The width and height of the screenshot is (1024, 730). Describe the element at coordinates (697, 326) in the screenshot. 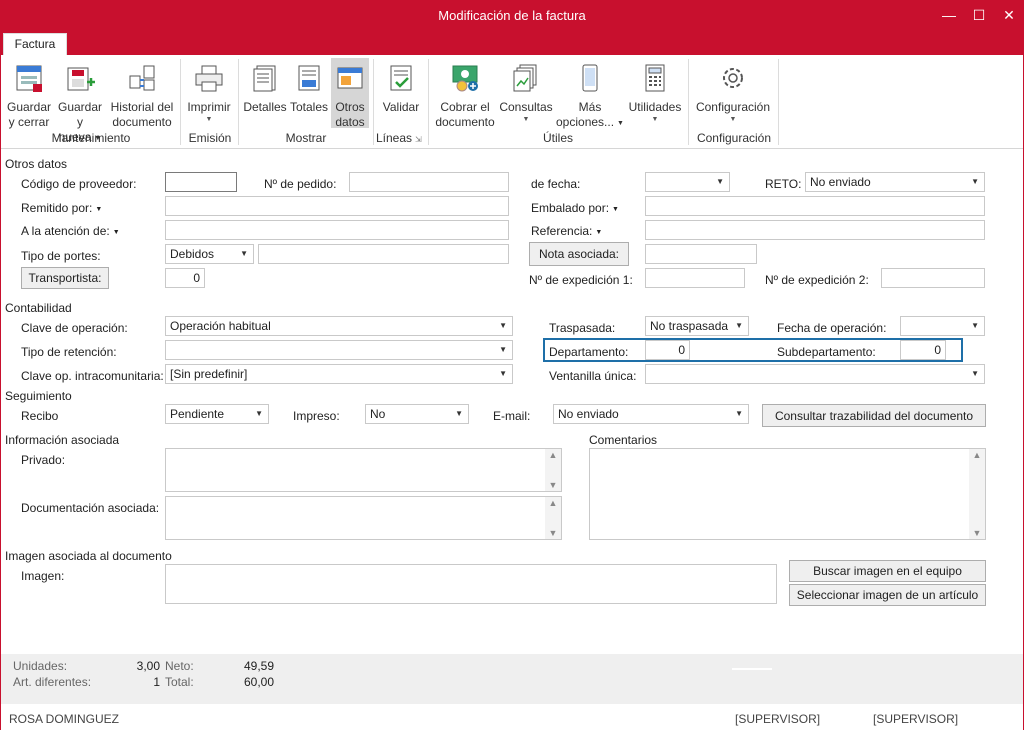

I see `transferred-select: No traspasada ▼` at that location.